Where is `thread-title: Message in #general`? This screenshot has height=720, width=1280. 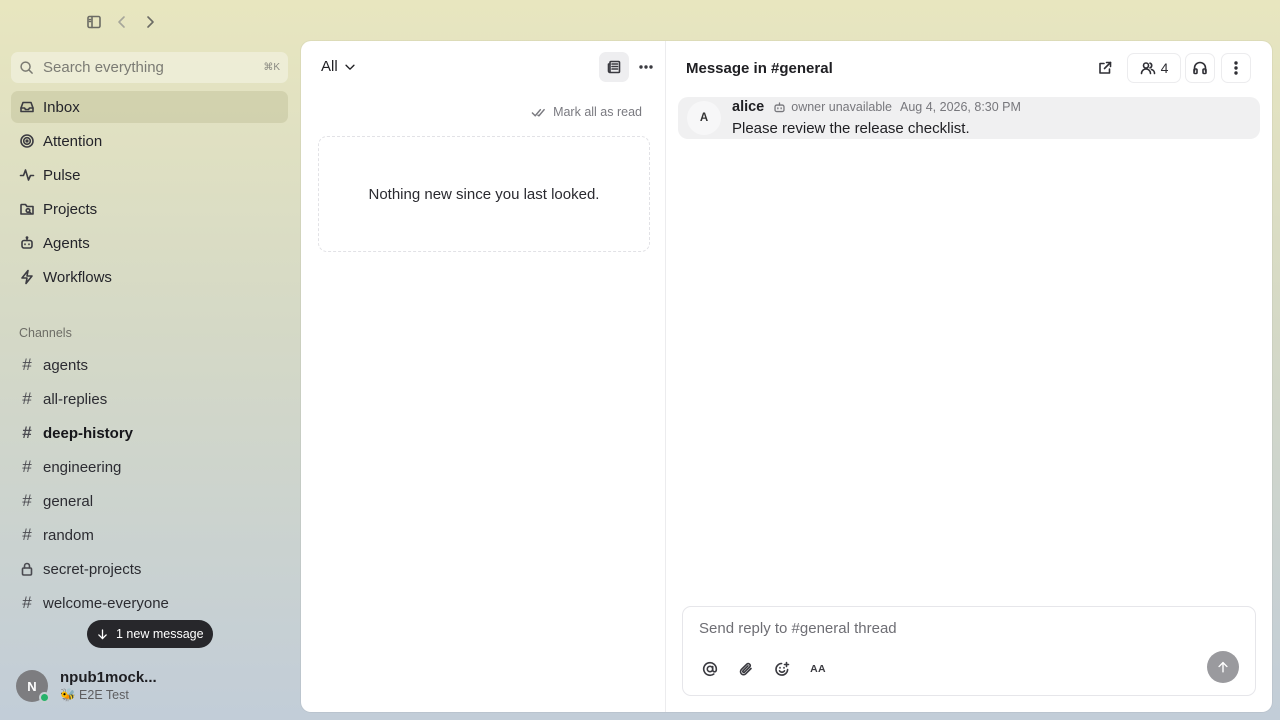 thread-title: Message in #general is located at coordinates (759, 68).